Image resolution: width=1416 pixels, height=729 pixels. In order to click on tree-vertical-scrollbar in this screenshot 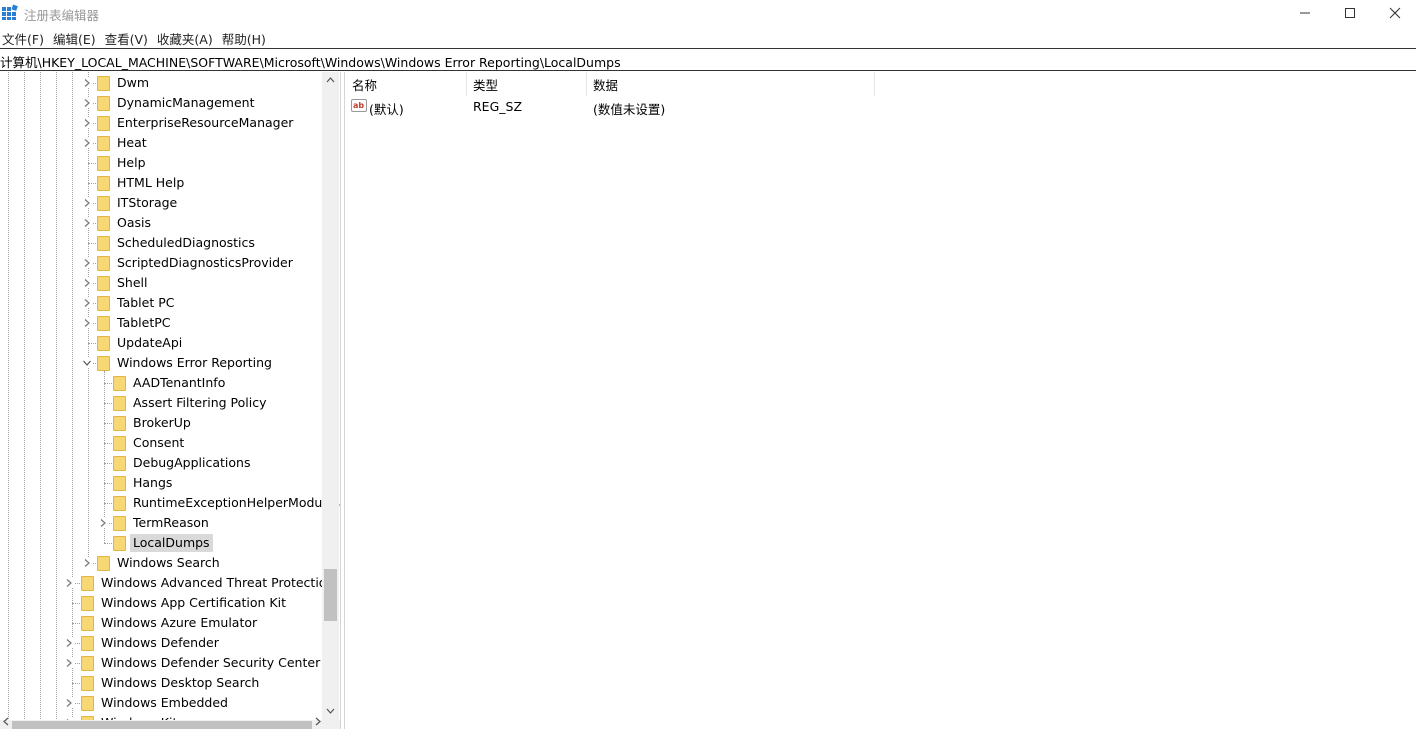, I will do `click(330, 396)`.